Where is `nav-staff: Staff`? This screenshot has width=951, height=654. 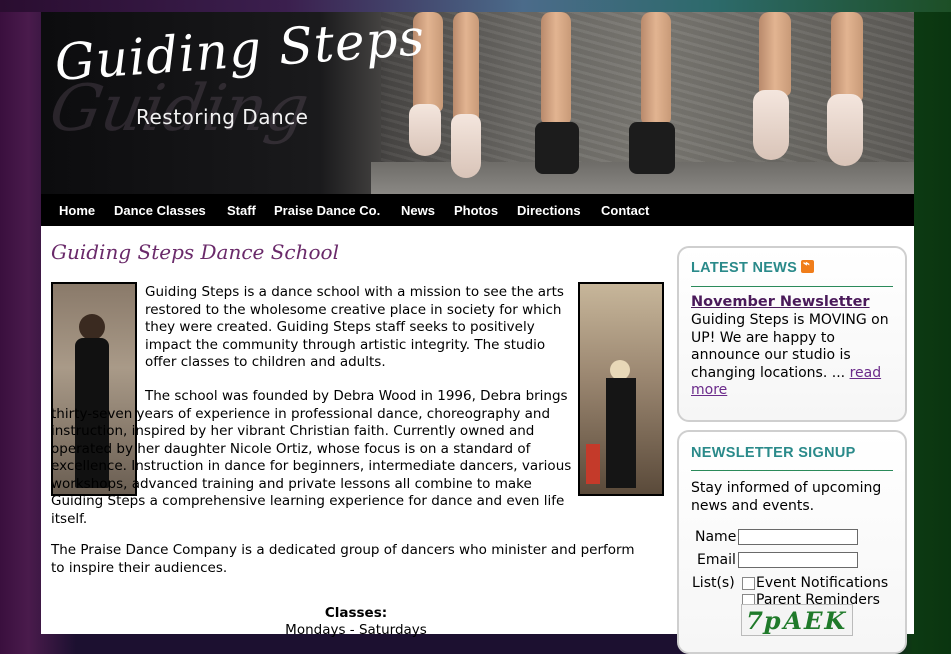
nav-staff: Staff is located at coordinates (241, 210).